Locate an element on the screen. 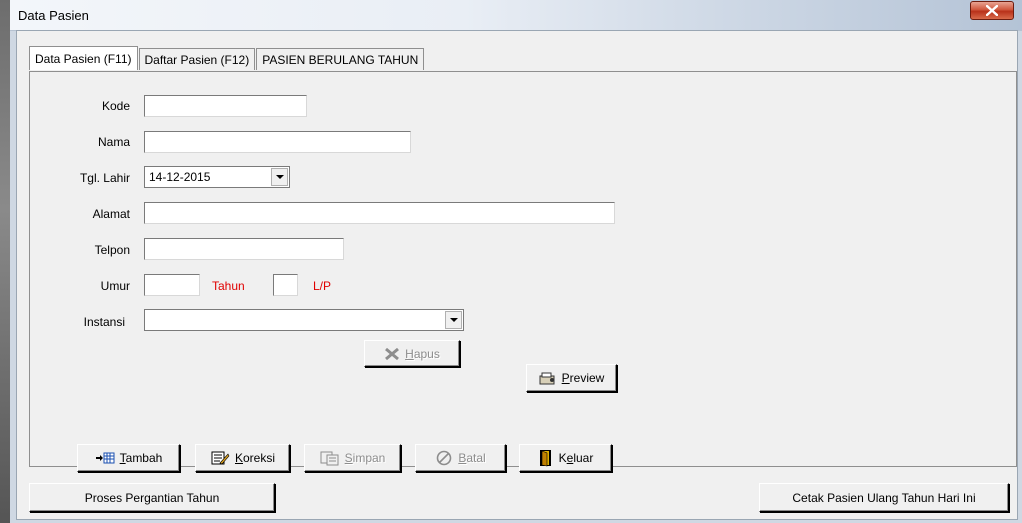 The height and width of the screenshot is (523, 1022). label-alamat: Alamat is located at coordinates (111, 214).